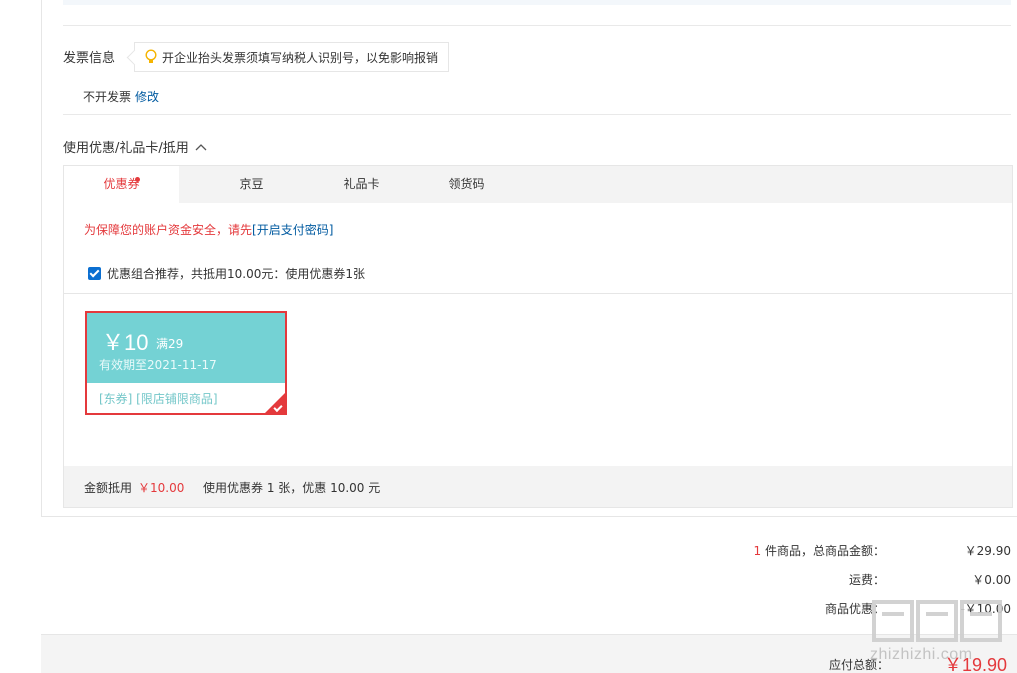 The height and width of the screenshot is (673, 1017). What do you see at coordinates (201, 146) in the screenshot?
I see `chevron-up-icon` at bounding box center [201, 146].